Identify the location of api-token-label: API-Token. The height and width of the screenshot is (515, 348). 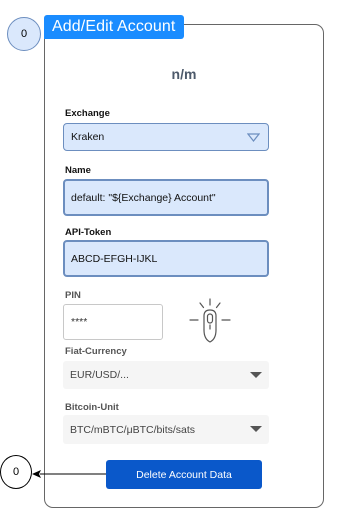
(88, 232).